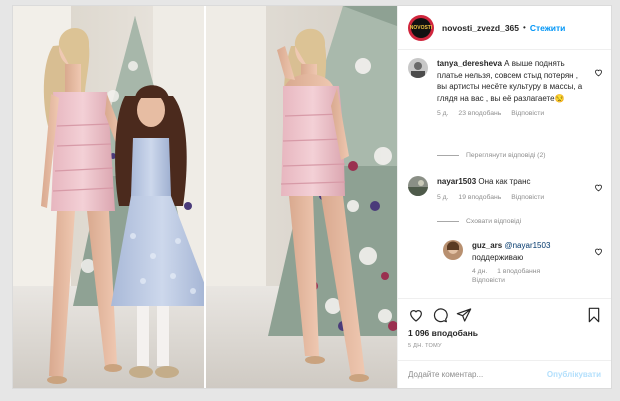 Image resolution: width=620 pixels, height=401 pixels. Describe the element at coordinates (494, 221) in the screenshot. I see `hide-replies-label: Сховати відповіді` at that location.